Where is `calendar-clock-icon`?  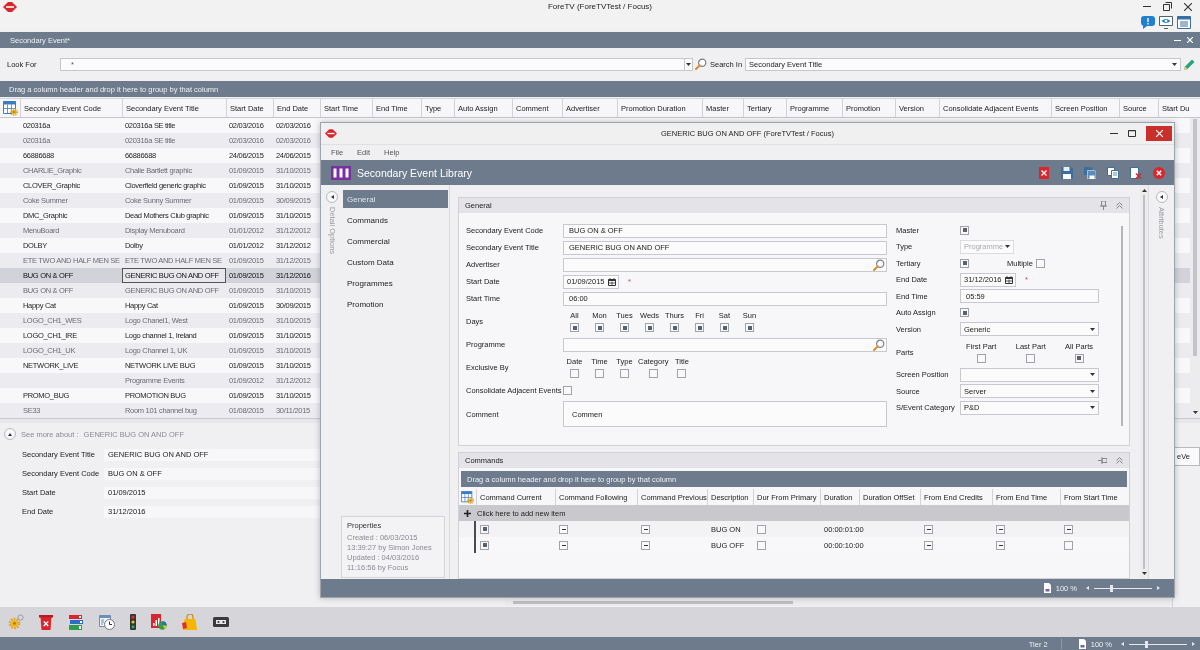 calendar-clock-icon is located at coordinates (107, 622).